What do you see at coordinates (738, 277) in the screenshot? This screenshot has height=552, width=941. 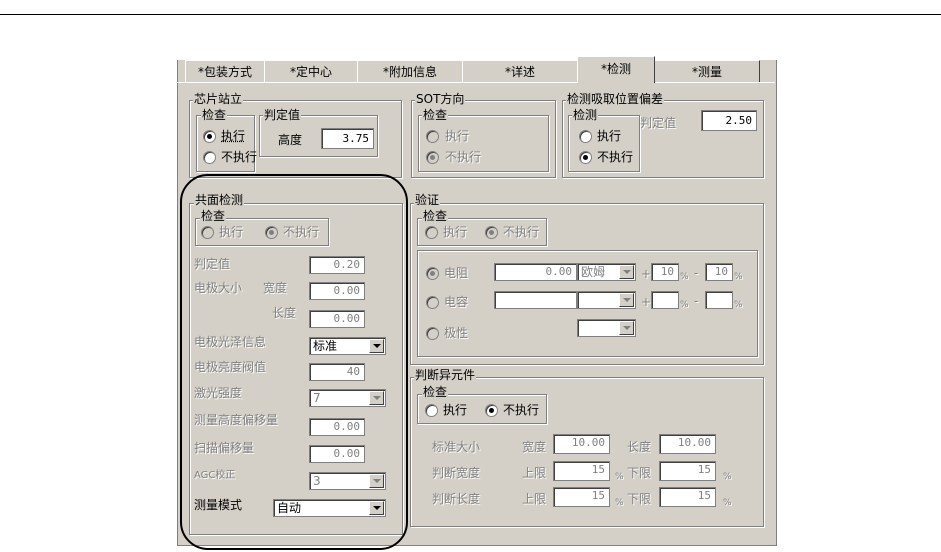 I see `resistance-minus-pct: %` at bounding box center [738, 277].